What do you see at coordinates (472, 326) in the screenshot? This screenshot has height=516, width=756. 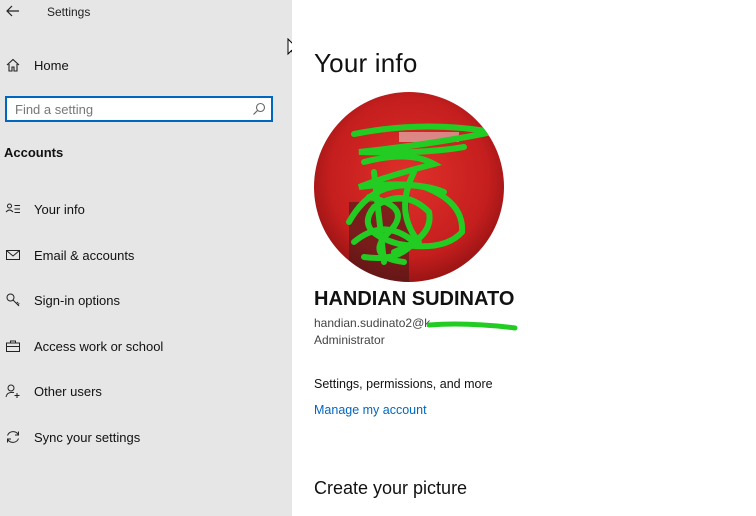 I see `redaction-mark` at bounding box center [472, 326].